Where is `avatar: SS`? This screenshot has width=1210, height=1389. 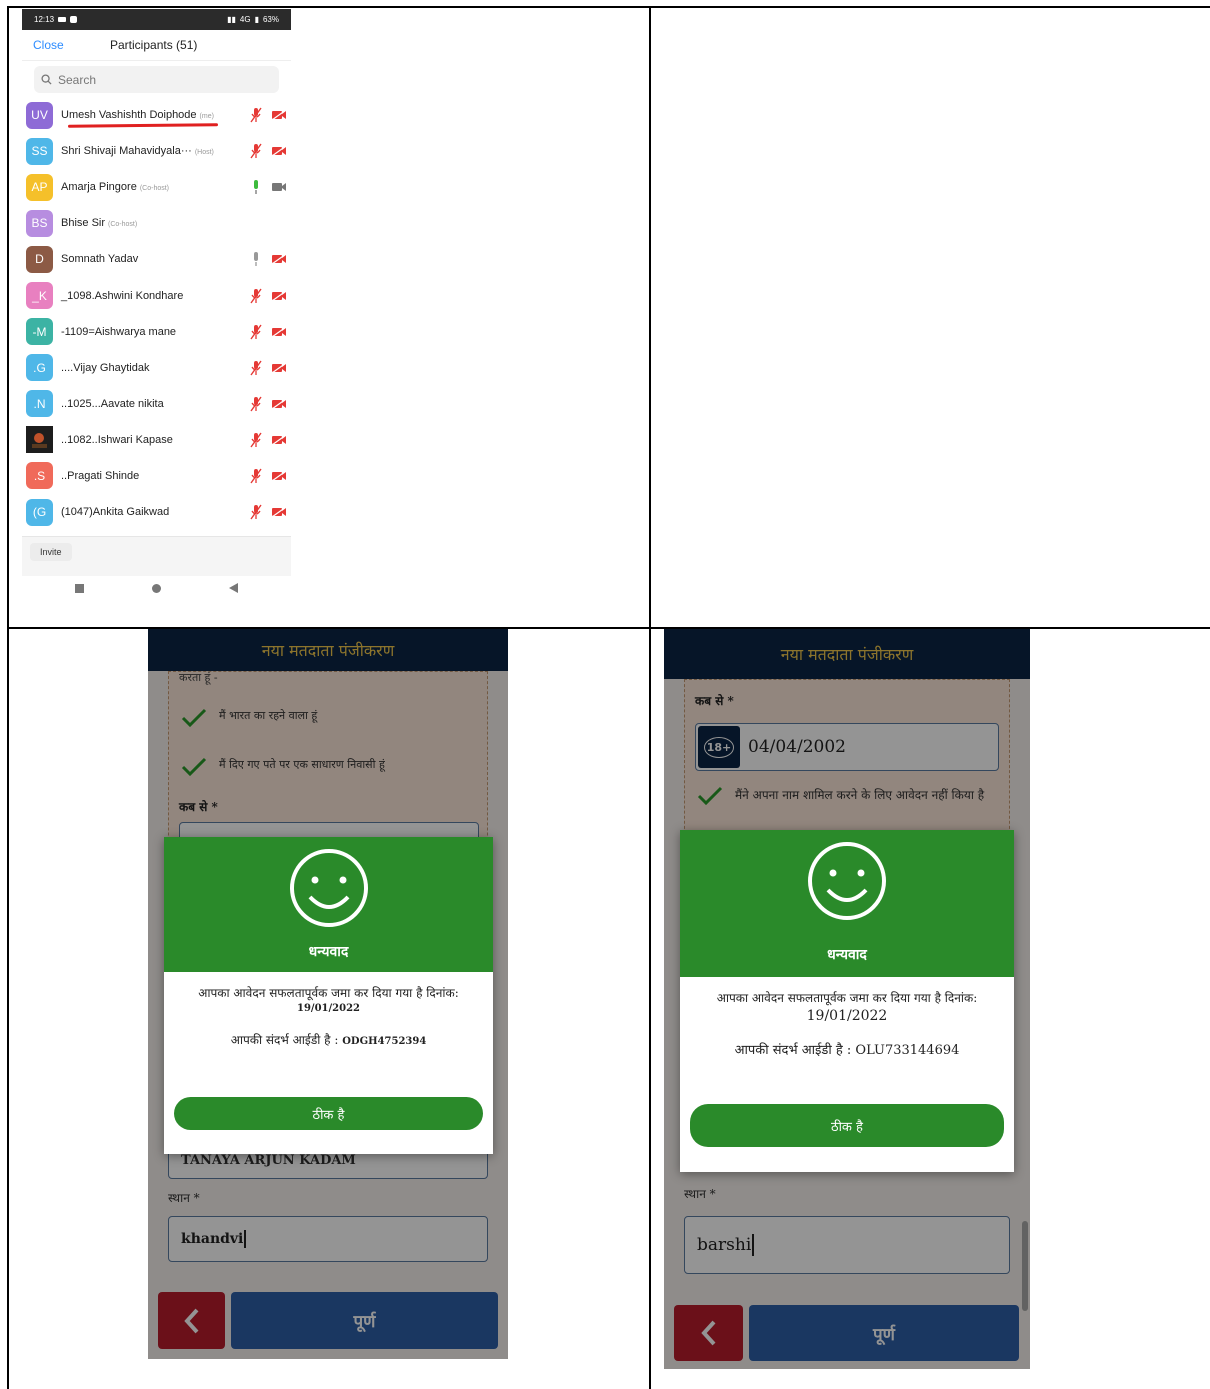
avatar: SS is located at coordinates (39, 151).